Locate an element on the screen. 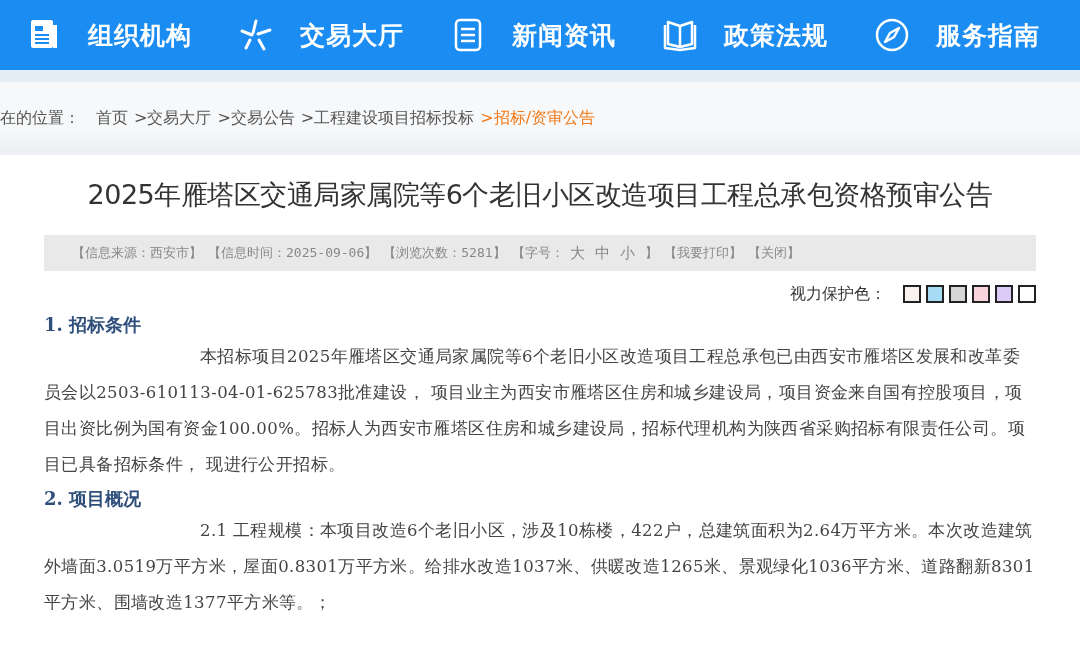 This screenshot has height=658, width=1080. bracket-text: 】 is located at coordinates (651, 253).